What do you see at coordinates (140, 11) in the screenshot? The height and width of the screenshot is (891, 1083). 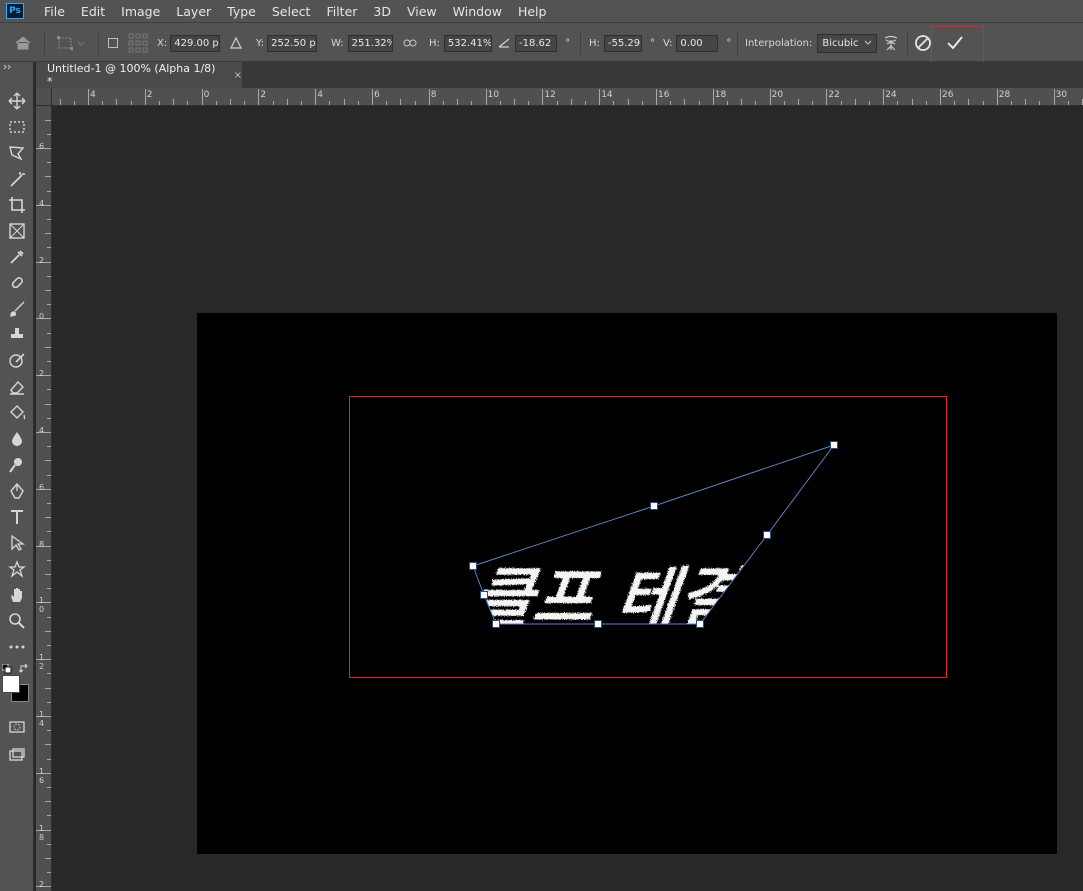 I see `menu-image: Image` at bounding box center [140, 11].